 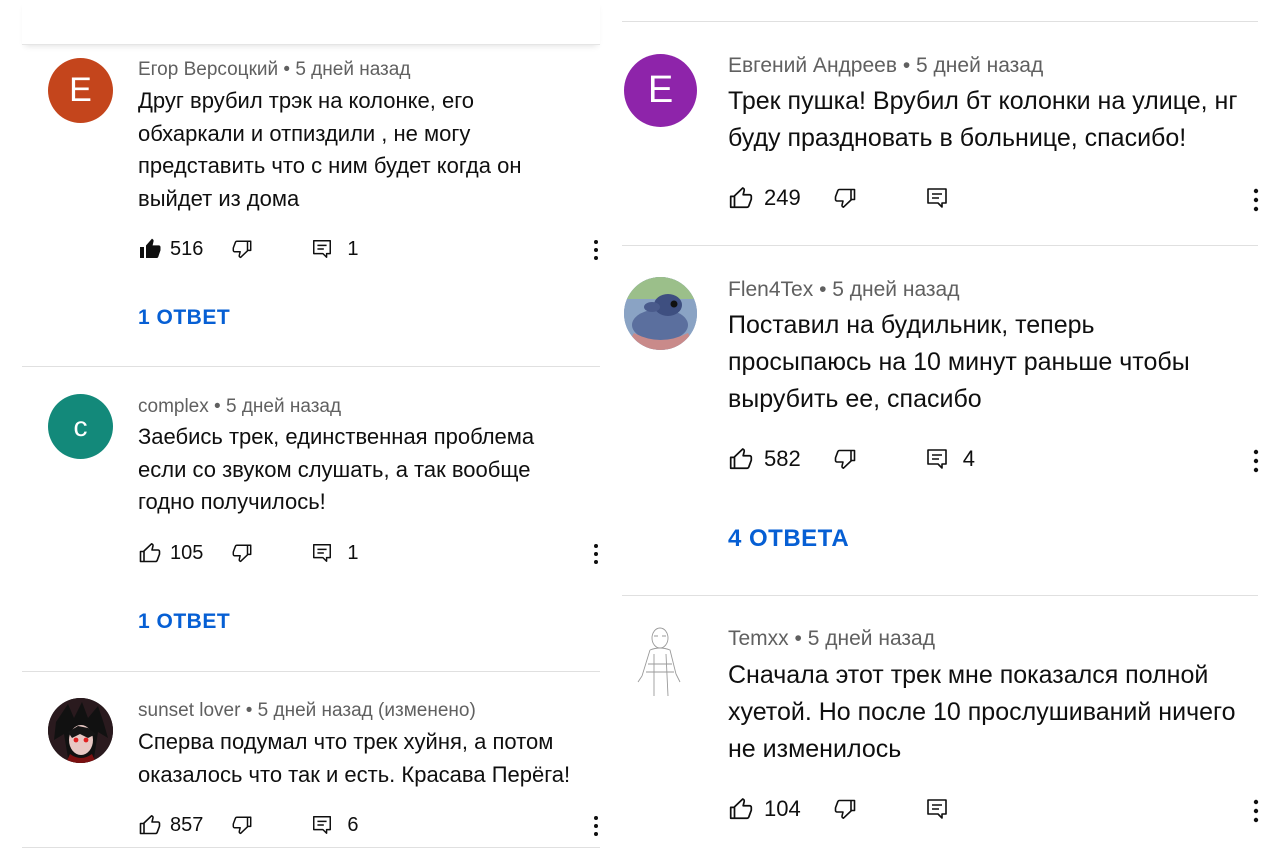 I want to click on comment-meta: sunset lover • 5 дней назад (изменено), so click(x=307, y=711).